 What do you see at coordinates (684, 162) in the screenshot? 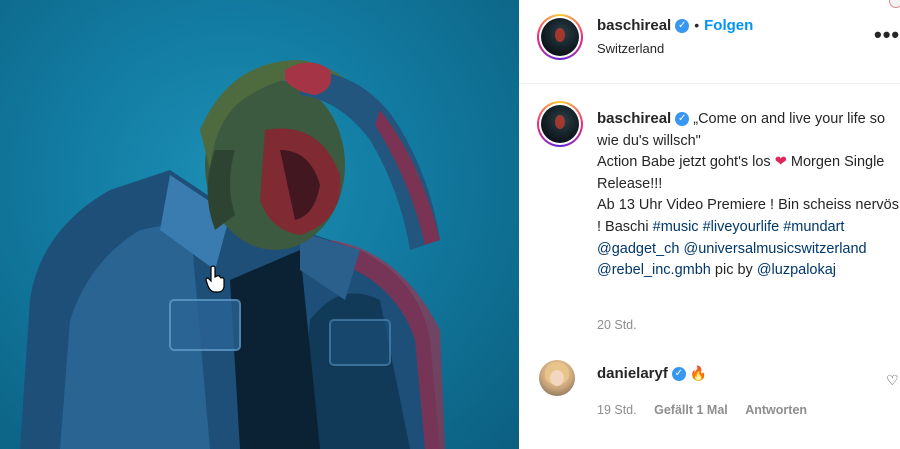
I see `caption-line2-a: Action Babe jetzt goht's los` at bounding box center [684, 162].